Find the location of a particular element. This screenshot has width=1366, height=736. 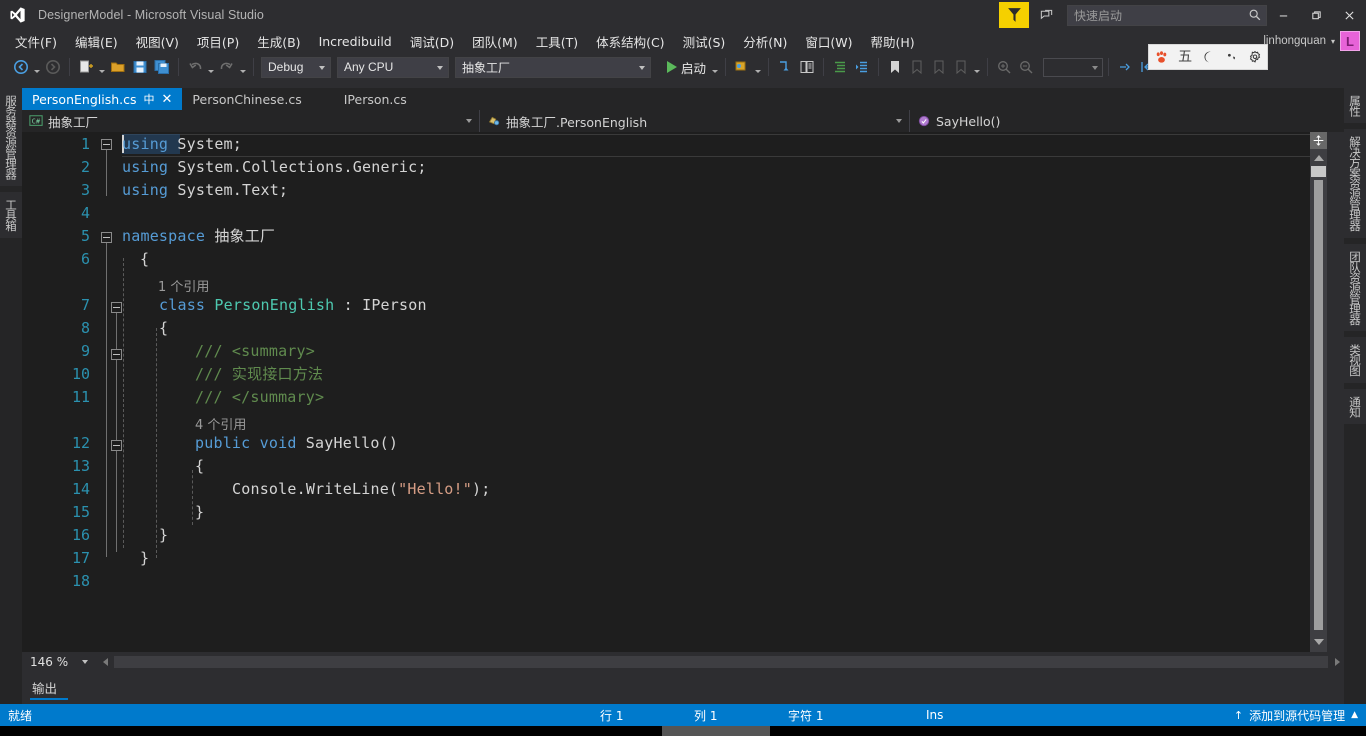

editor-scroll-track is located at coordinates (1318, 405).